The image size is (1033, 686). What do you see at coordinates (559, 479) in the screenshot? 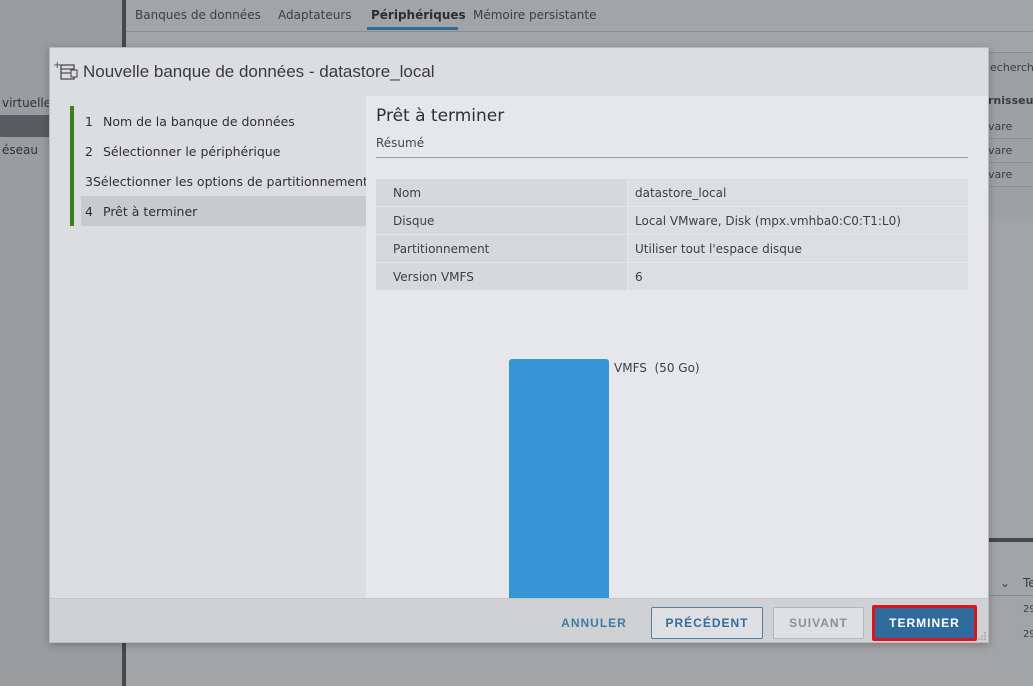
I see `partition-bar` at bounding box center [559, 479].